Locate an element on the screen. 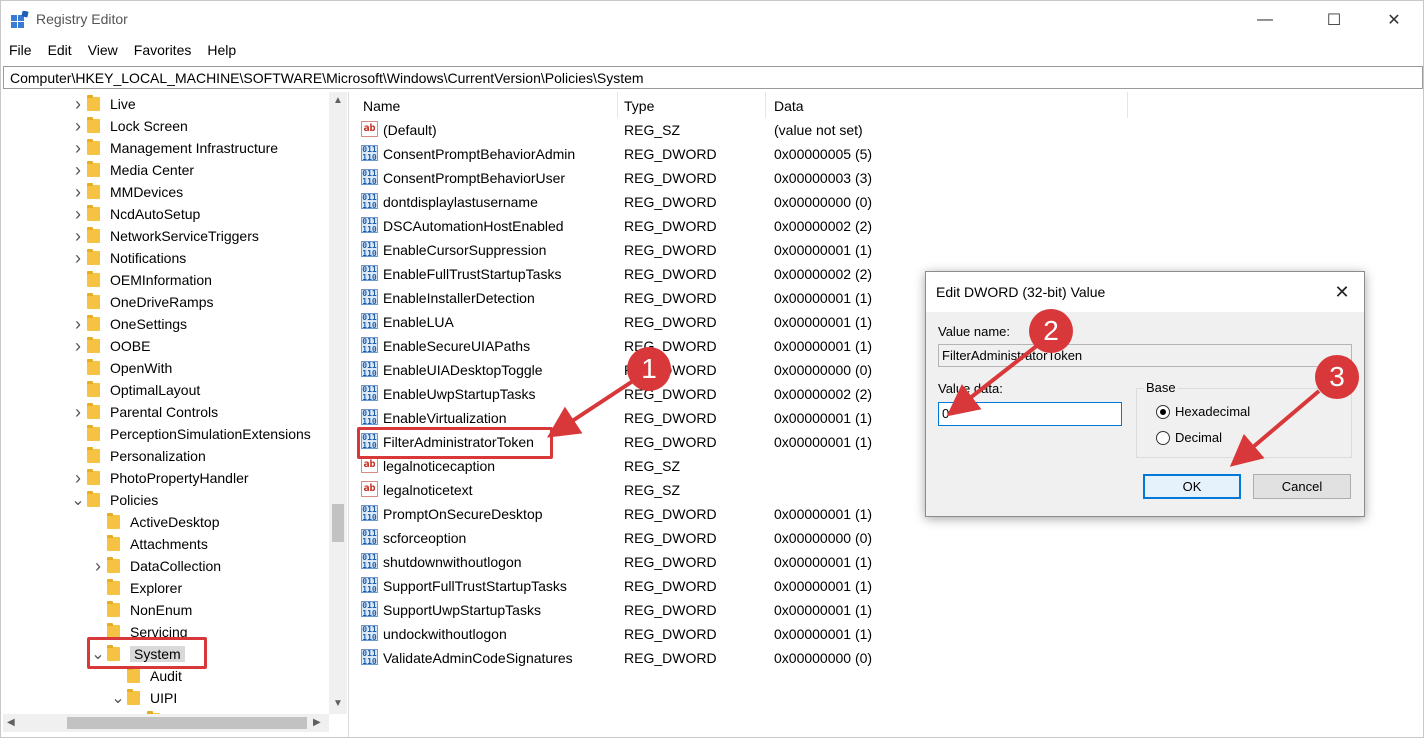 Image resolution: width=1424 pixels, height=739 pixels. column-header-data: Data is located at coordinates (785, 106).